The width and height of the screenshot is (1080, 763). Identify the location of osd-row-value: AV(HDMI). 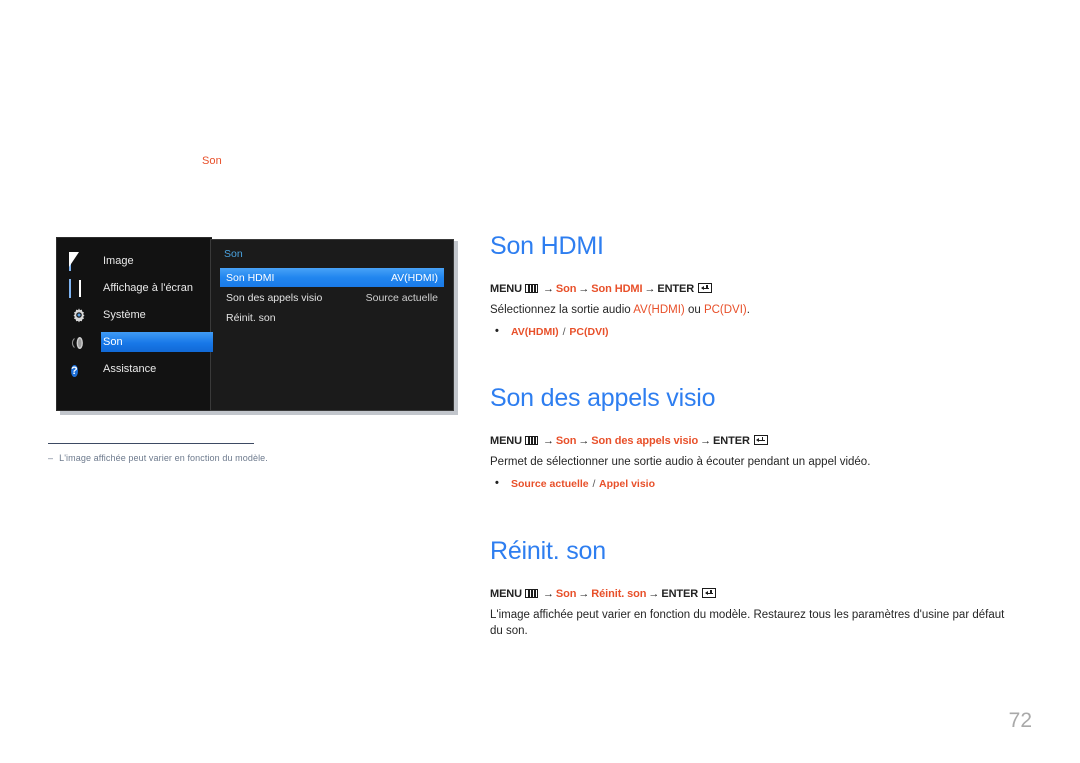
(414, 277).